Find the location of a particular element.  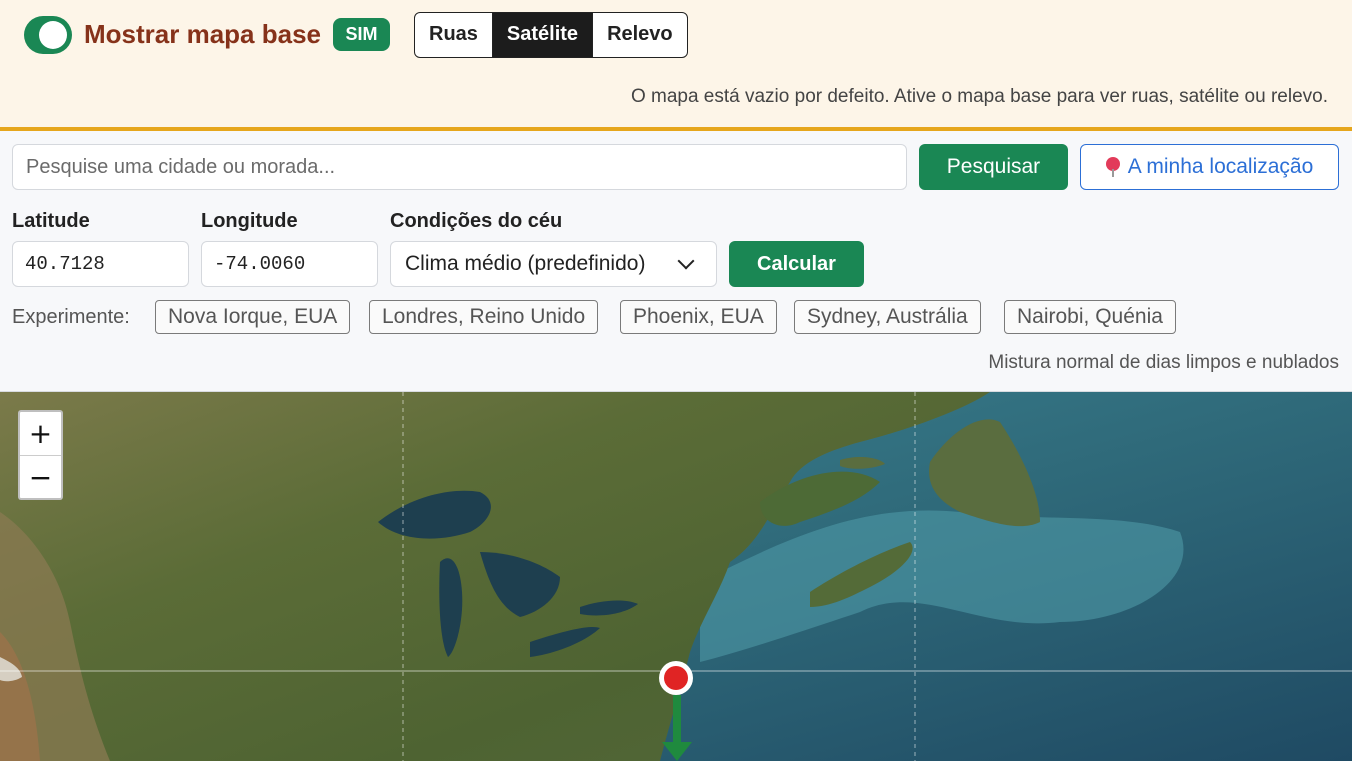

examples-label: Experimente: is located at coordinates (71, 317).